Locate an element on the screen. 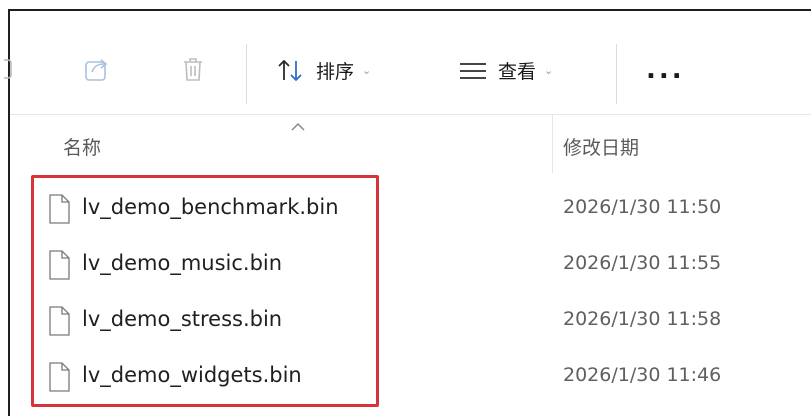 The height and width of the screenshot is (416, 811). file-modified-date: 2026/1/30 11:55 is located at coordinates (642, 263).